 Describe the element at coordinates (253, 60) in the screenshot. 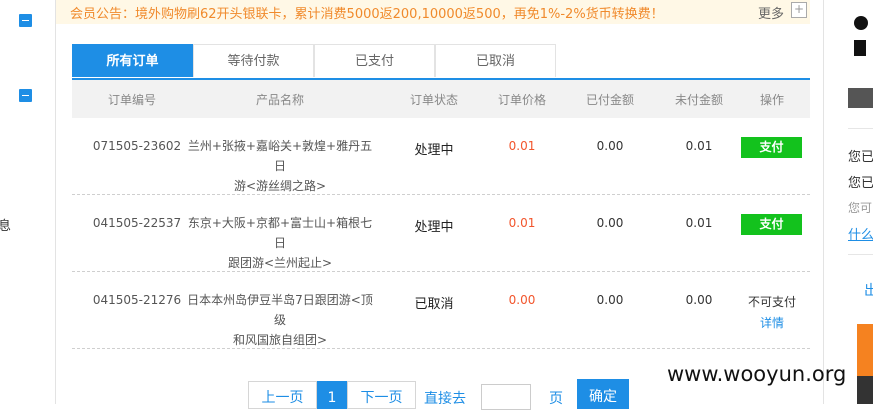

I see `tab-awaiting-payment: 等待付款` at that location.